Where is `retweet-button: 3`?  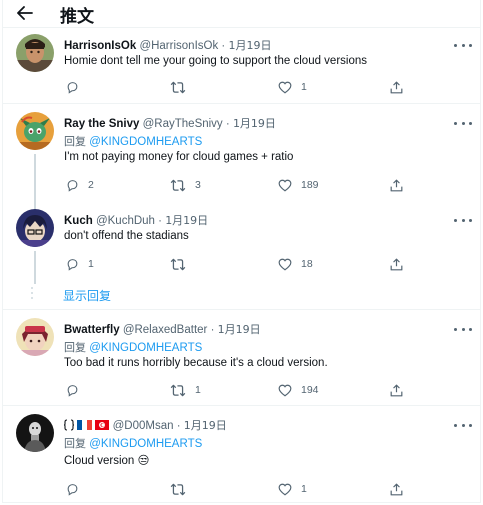
retweet-button: 3 is located at coordinates (185, 185).